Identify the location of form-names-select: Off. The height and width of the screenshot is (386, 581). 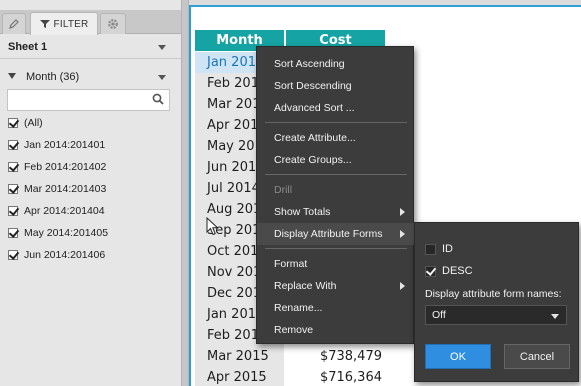
(496, 315).